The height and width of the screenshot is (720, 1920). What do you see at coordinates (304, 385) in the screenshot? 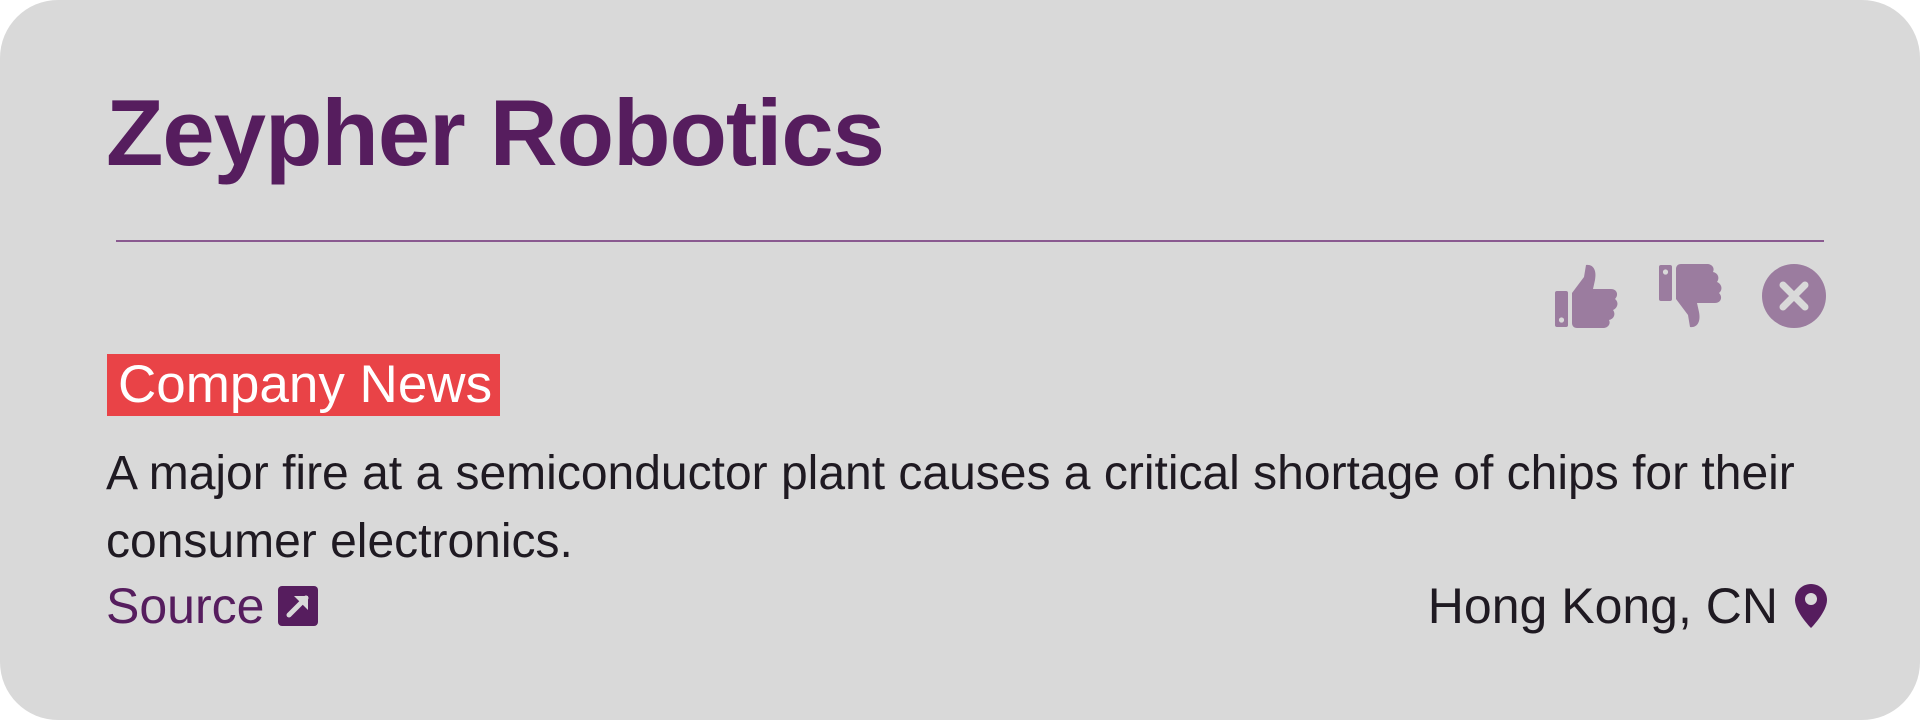
I see `category-badge: Company News` at bounding box center [304, 385].